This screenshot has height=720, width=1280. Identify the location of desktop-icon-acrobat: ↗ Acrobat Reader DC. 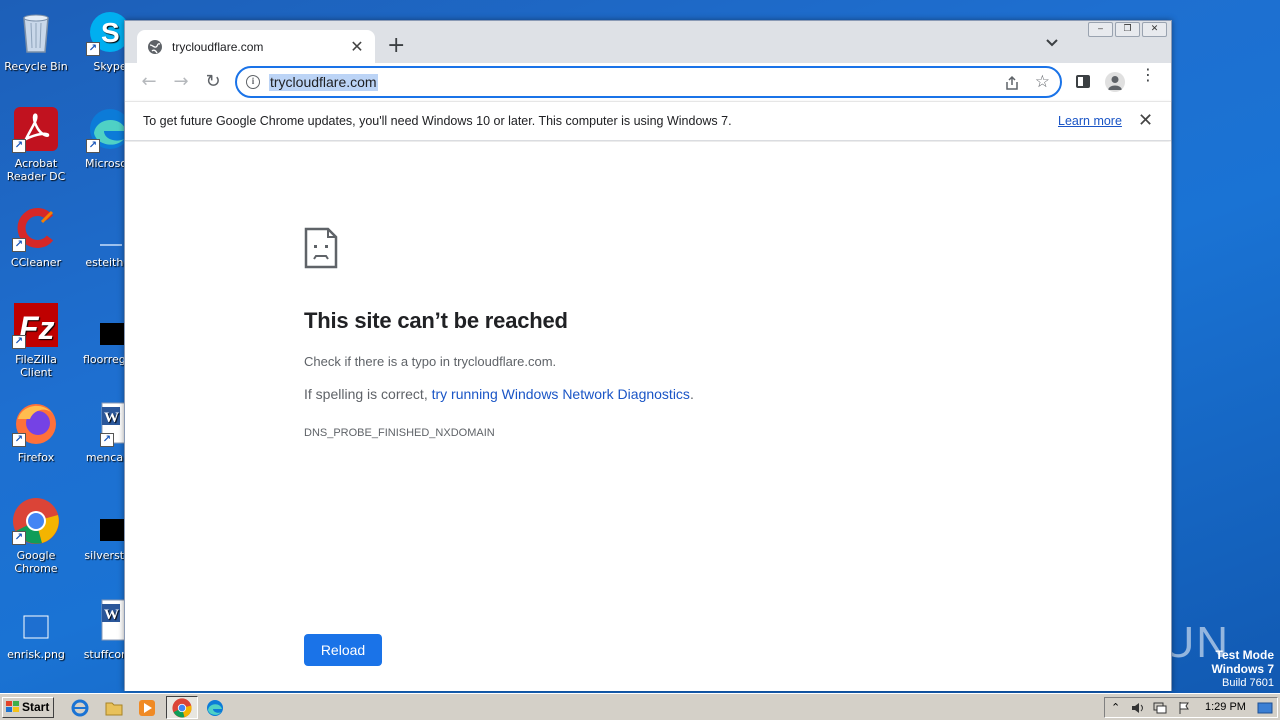
(36, 144).